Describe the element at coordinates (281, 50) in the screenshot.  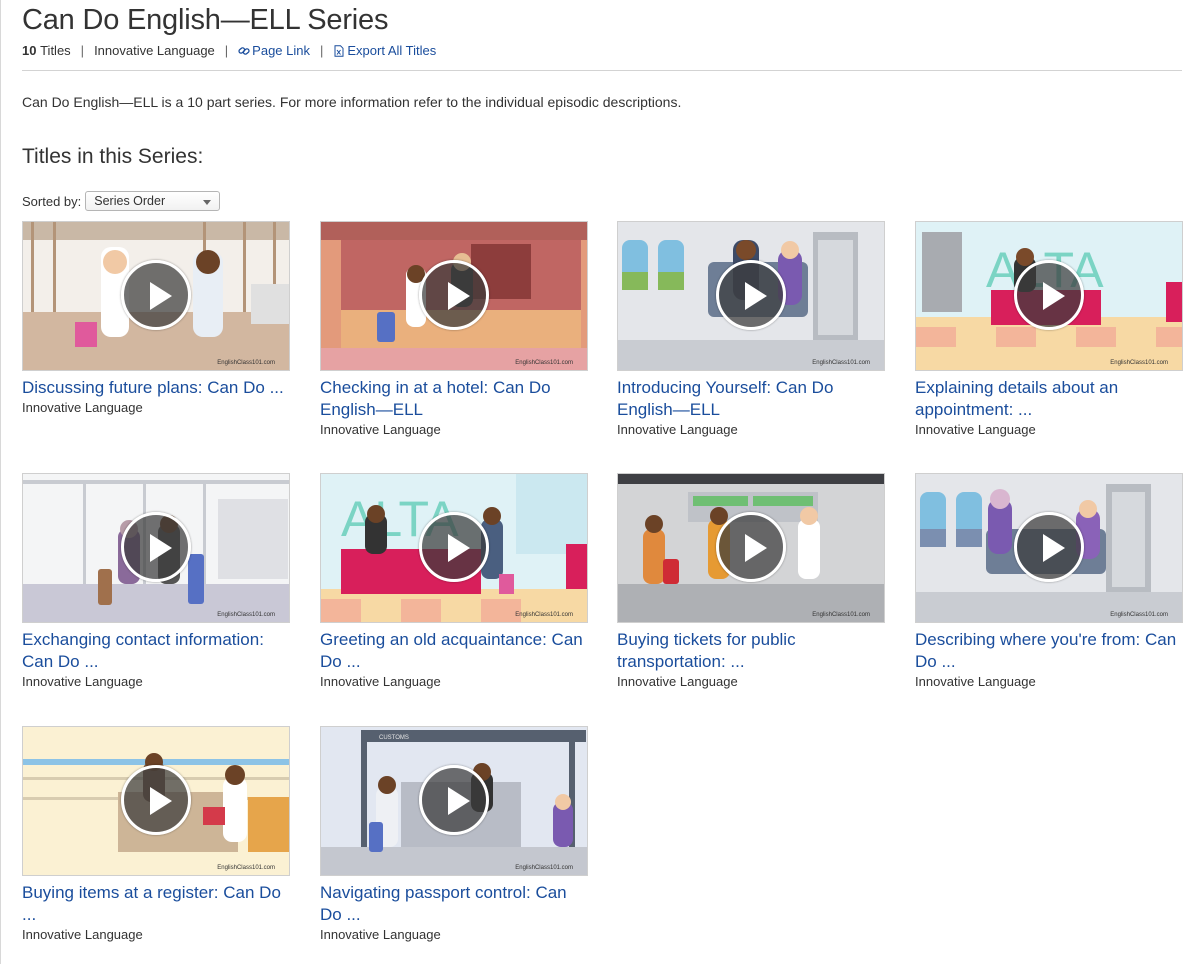
I see `page-link-label: Page Link` at that location.